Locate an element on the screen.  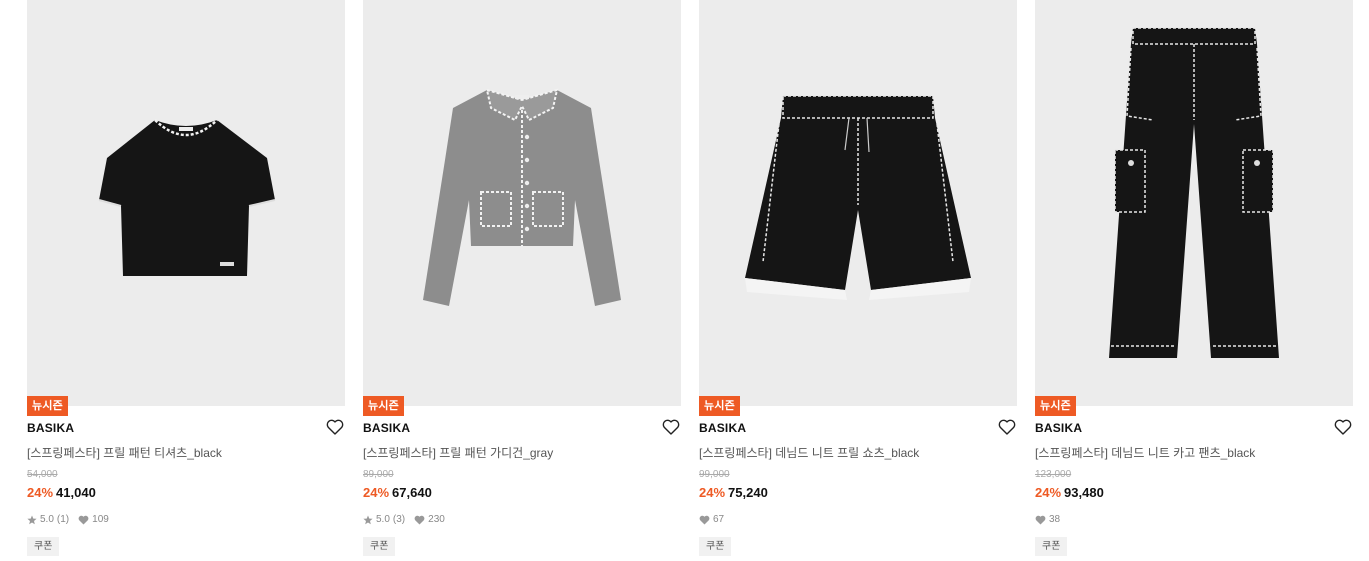
review-count: (3) is located at coordinates (399, 519).